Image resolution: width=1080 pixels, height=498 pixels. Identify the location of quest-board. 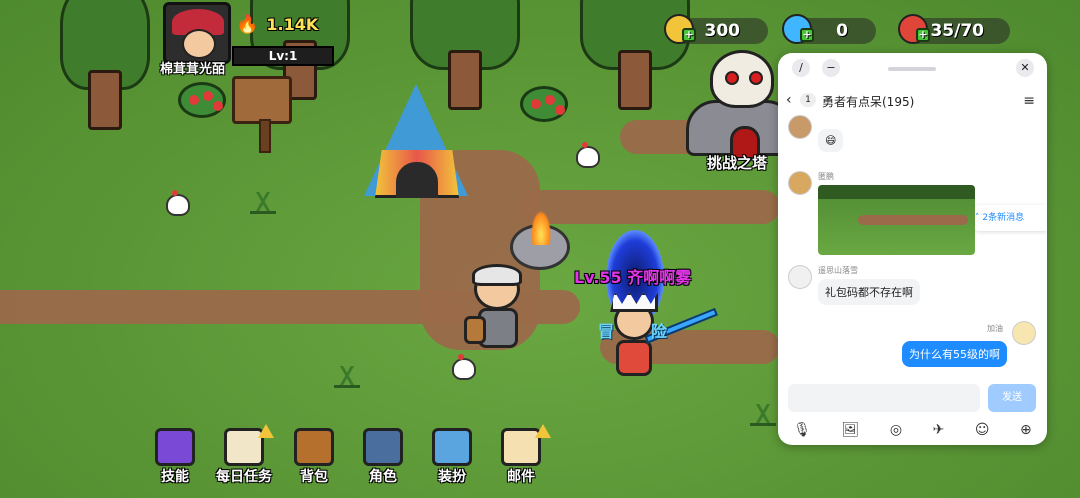
(262, 114).